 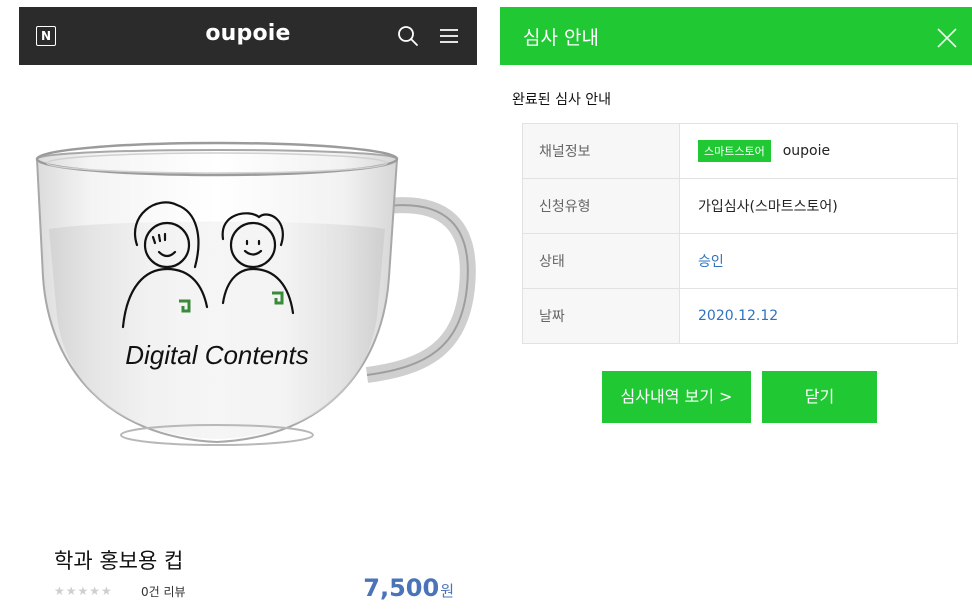 What do you see at coordinates (819, 397) in the screenshot?
I see `close-button: 닫기` at bounding box center [819, 397].